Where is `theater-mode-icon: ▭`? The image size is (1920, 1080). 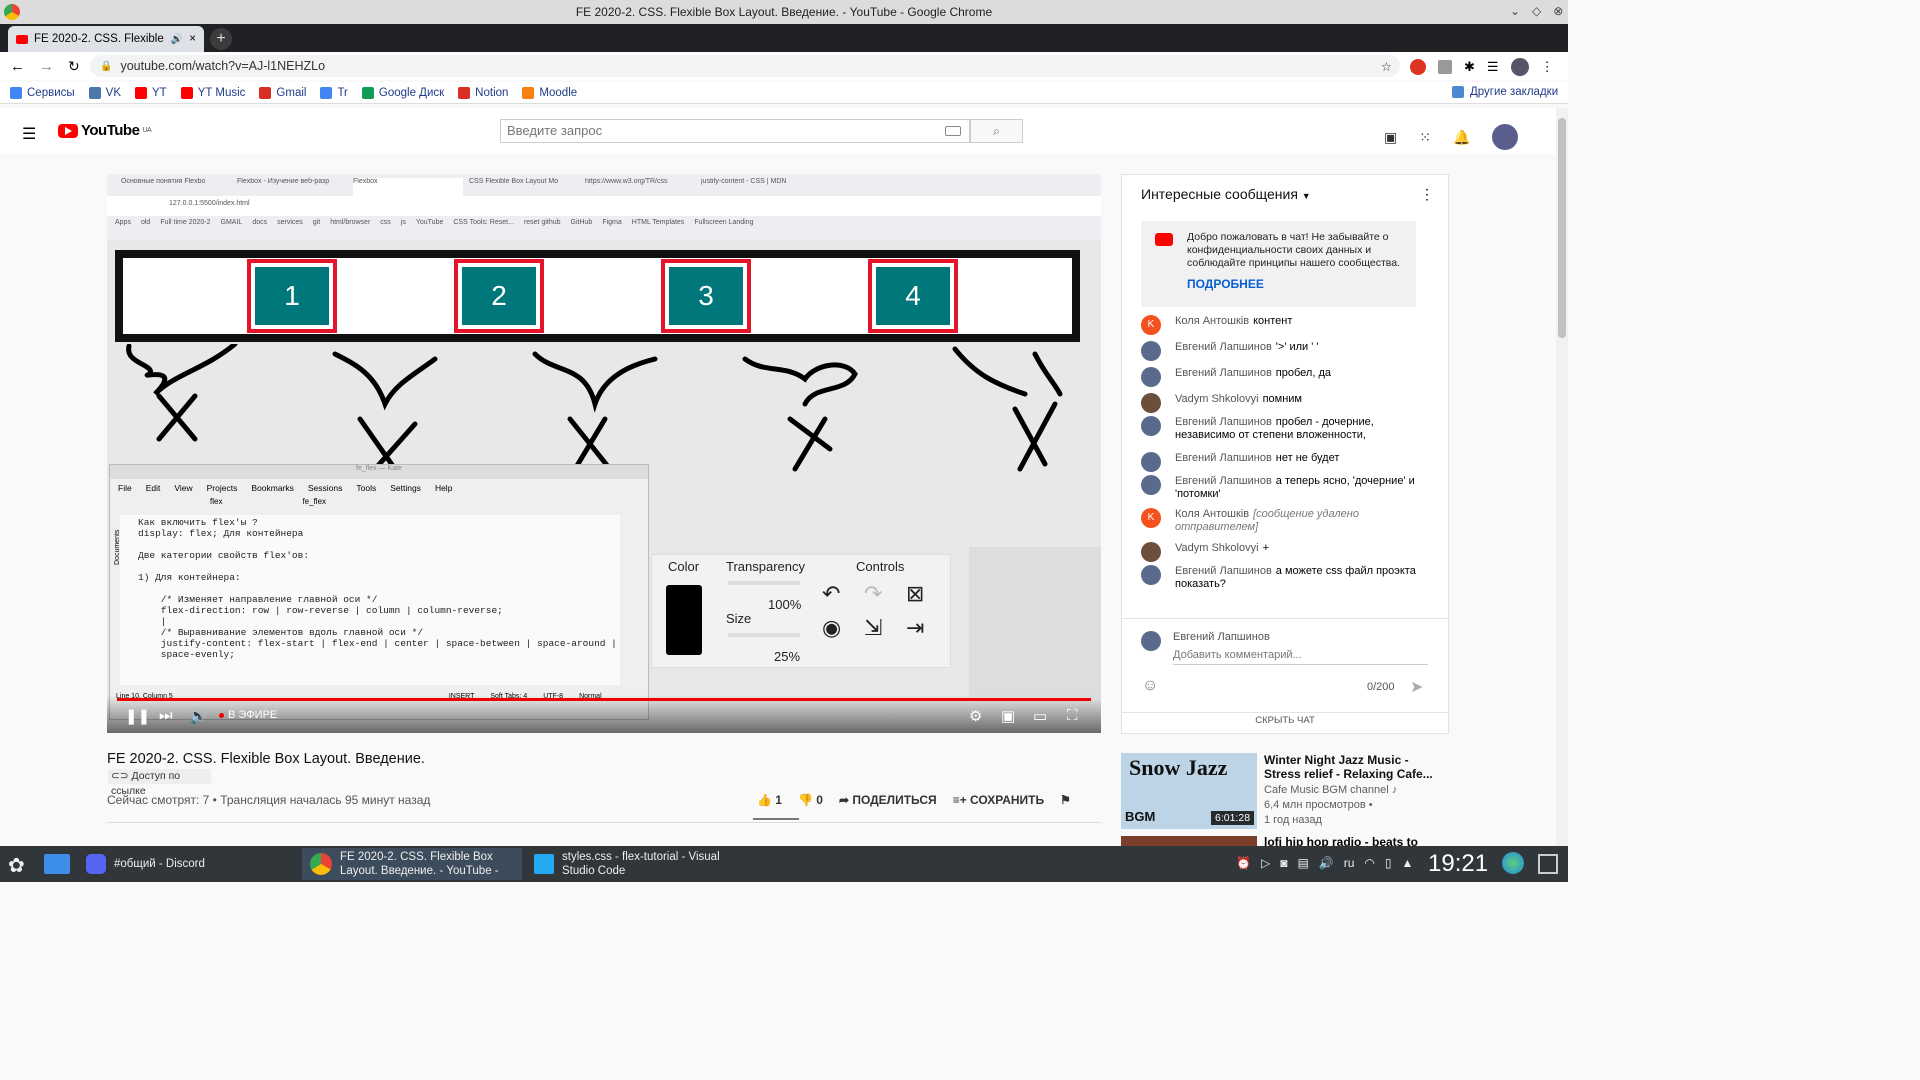
theater-mode-icon: ▭ is located at coordinates (1040, 716).